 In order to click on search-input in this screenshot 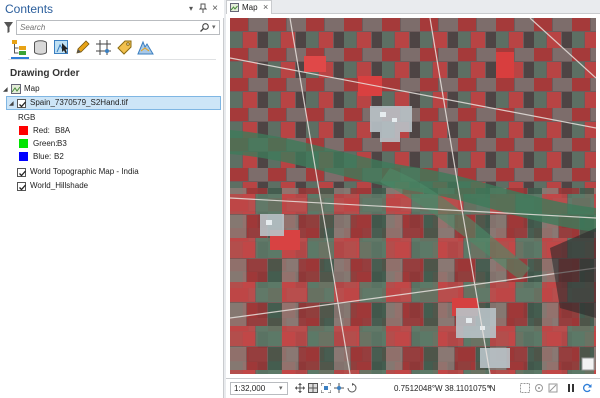, I will do `click(109, 27)`.